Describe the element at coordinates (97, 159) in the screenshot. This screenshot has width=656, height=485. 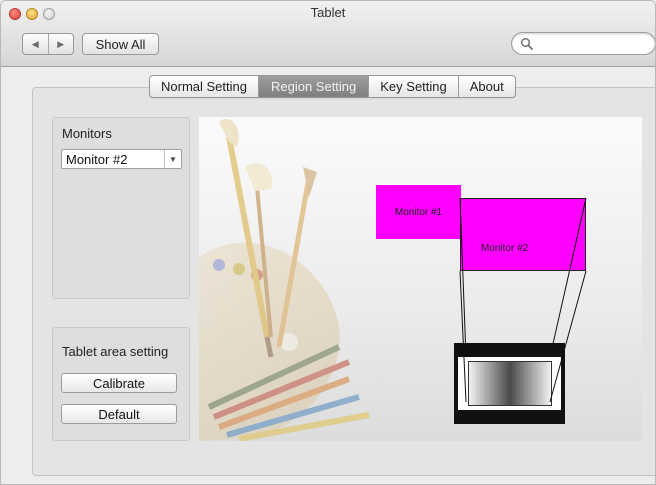
I see `monitor-select-value: Monitor #2` at that location.